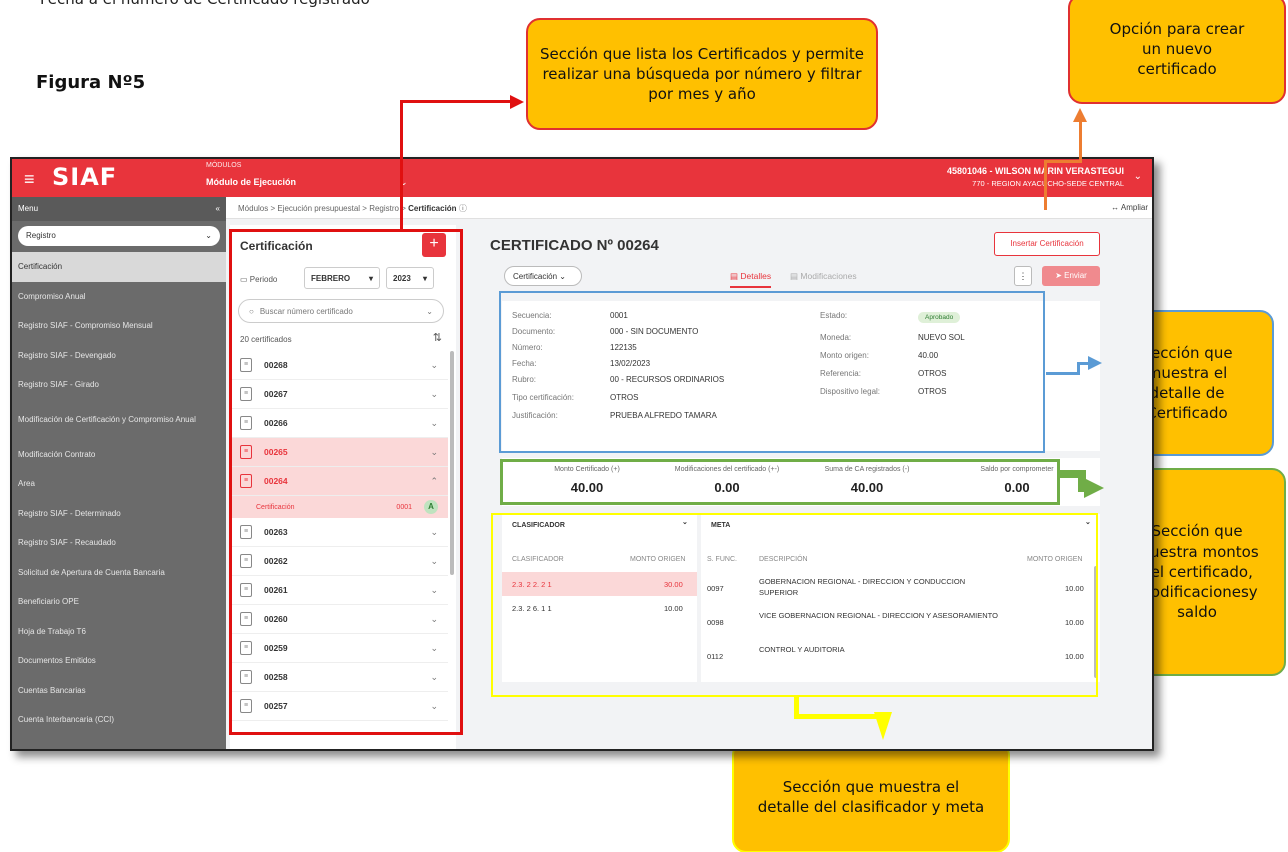  Describe the element at coordinates (276, 481) in the screenshot. I see `certificate-number: 00264` at that location.